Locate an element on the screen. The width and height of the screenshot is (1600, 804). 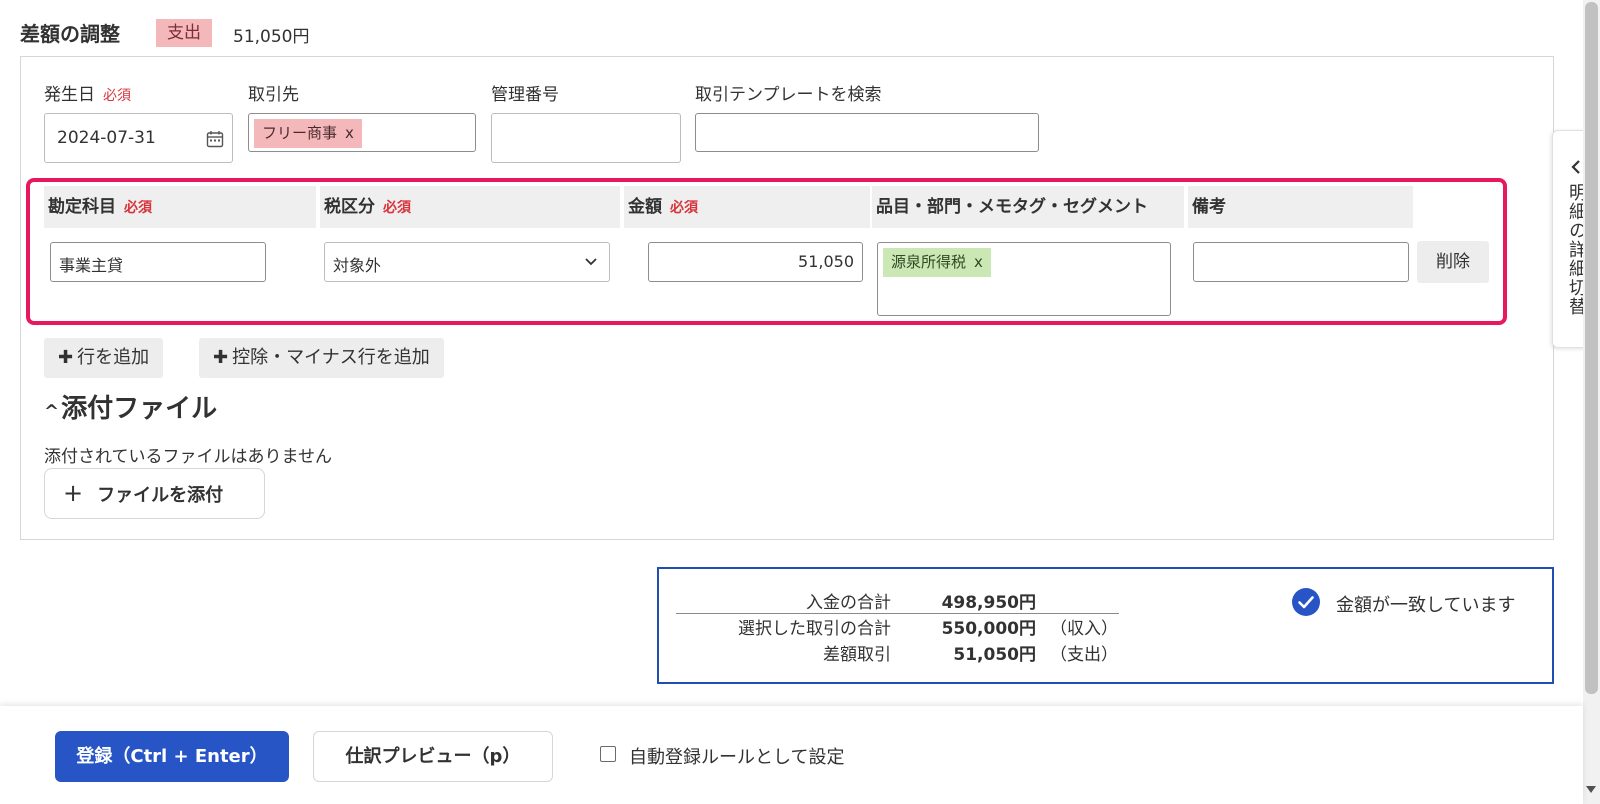
col-header-item: 品目・部門・メモタグ・セグメント is located at coordinates (1028, 207).